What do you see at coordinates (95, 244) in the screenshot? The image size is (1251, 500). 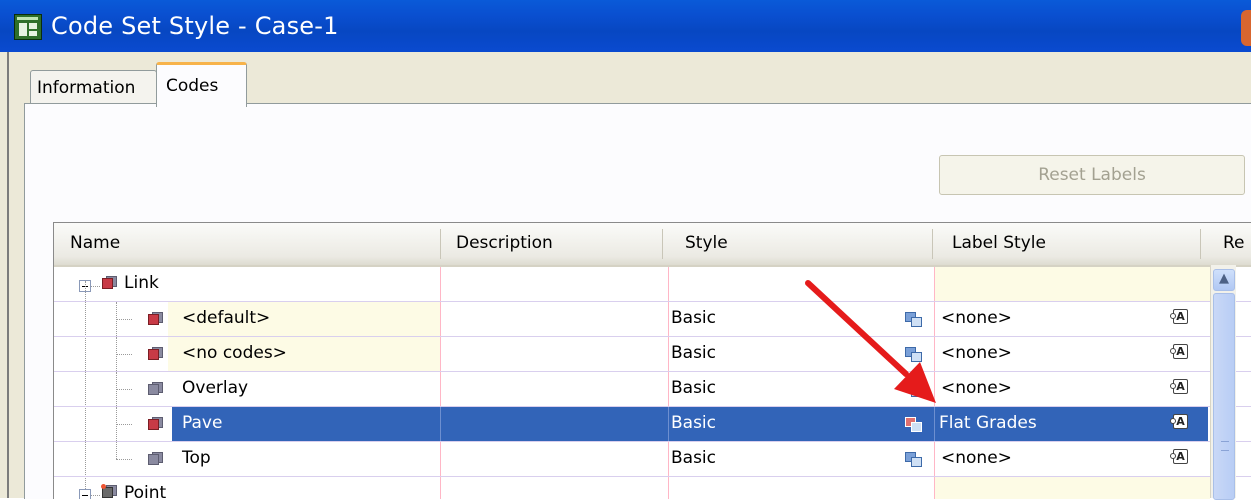 I see `column-header-name: Name` at bounding box center [95, 244].